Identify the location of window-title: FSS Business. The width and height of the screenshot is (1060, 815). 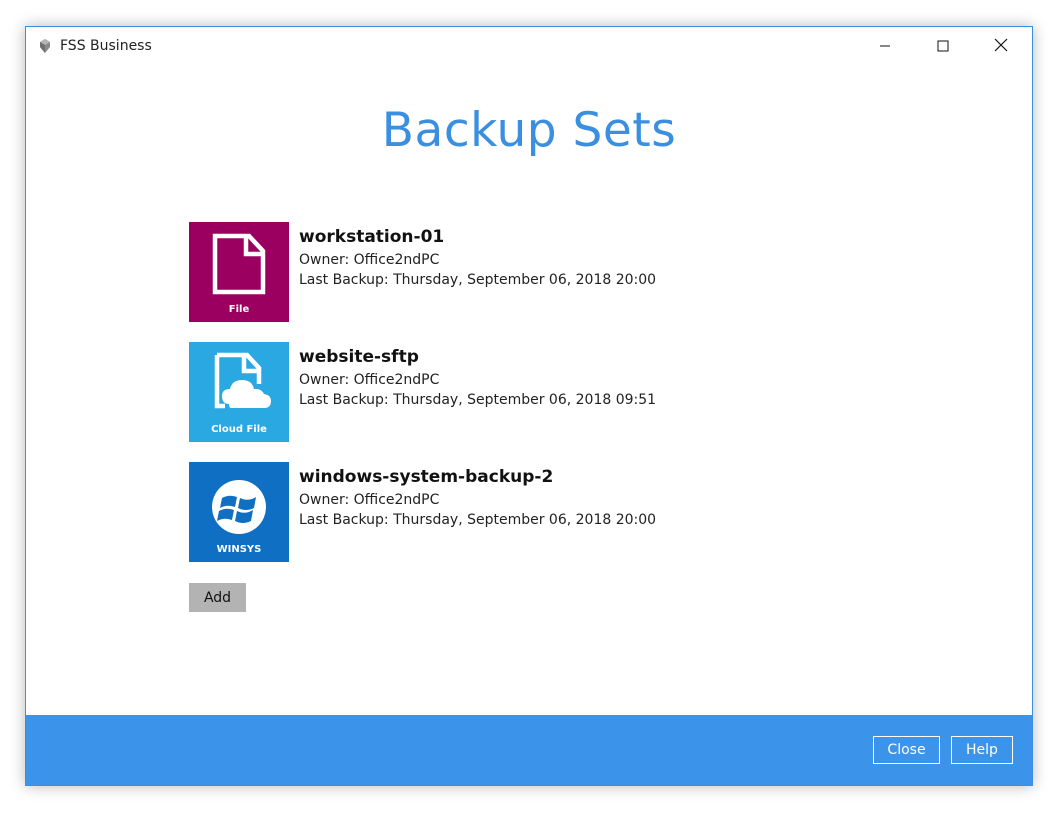
(106, 46).